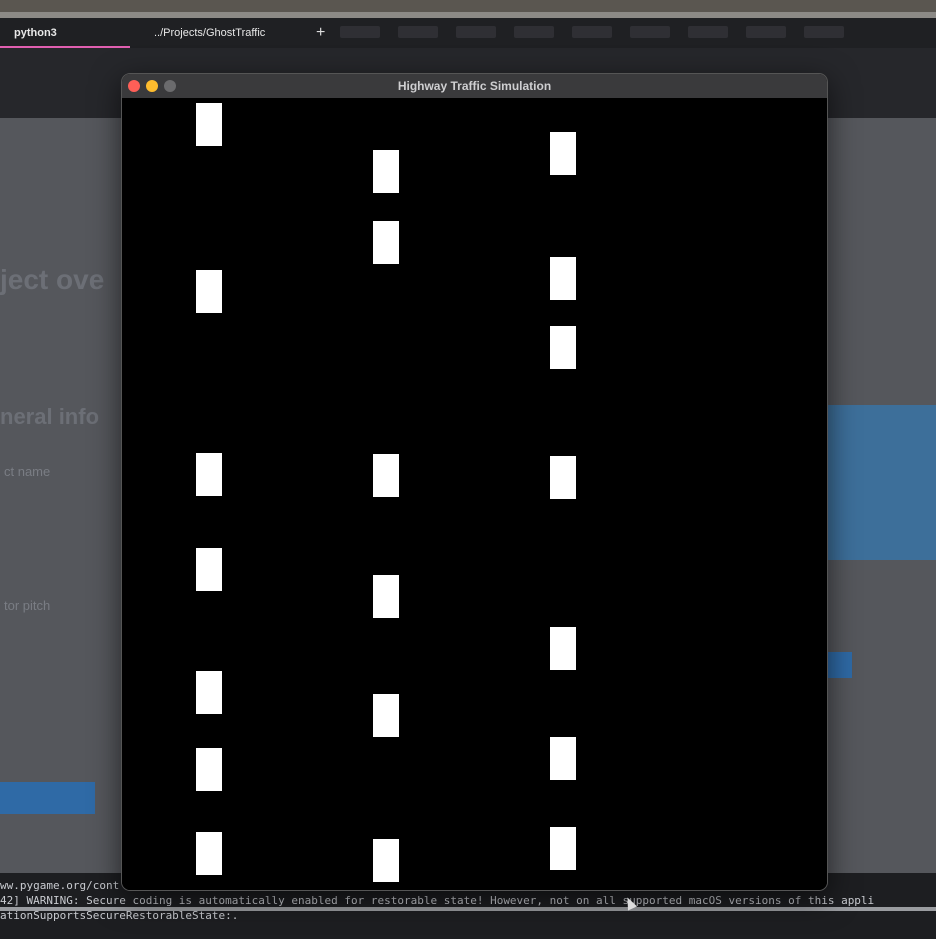 This screenshot has height=939, width=936. I want to click on background-blue-button, so click(840, 665).